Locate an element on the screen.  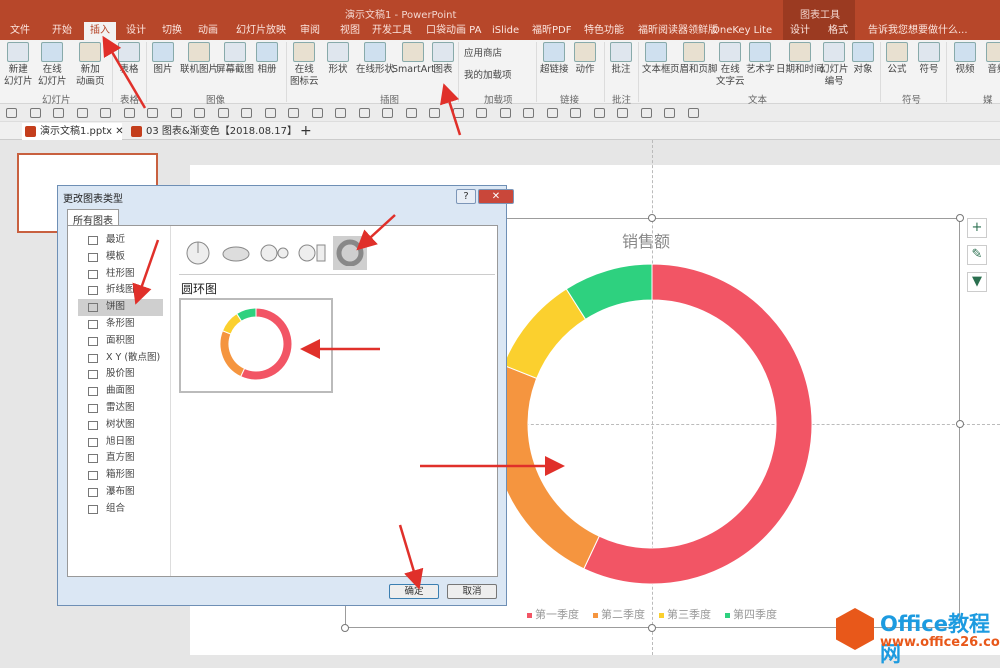
dialog-title: 更改图表类型 is located at coordinates (93, 199).